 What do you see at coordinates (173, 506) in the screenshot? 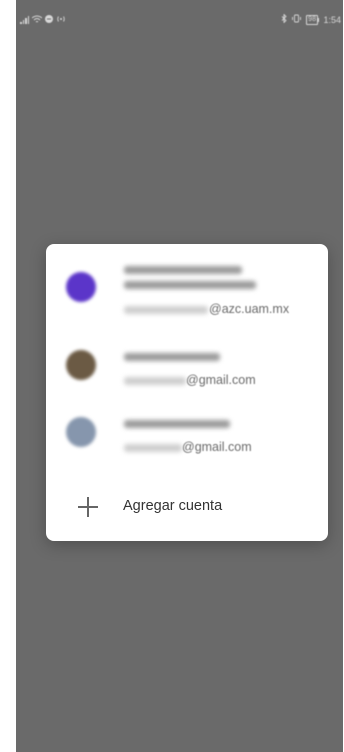
I see `add-account-label: Agregar cuenta` at bounding box center [173, 506].